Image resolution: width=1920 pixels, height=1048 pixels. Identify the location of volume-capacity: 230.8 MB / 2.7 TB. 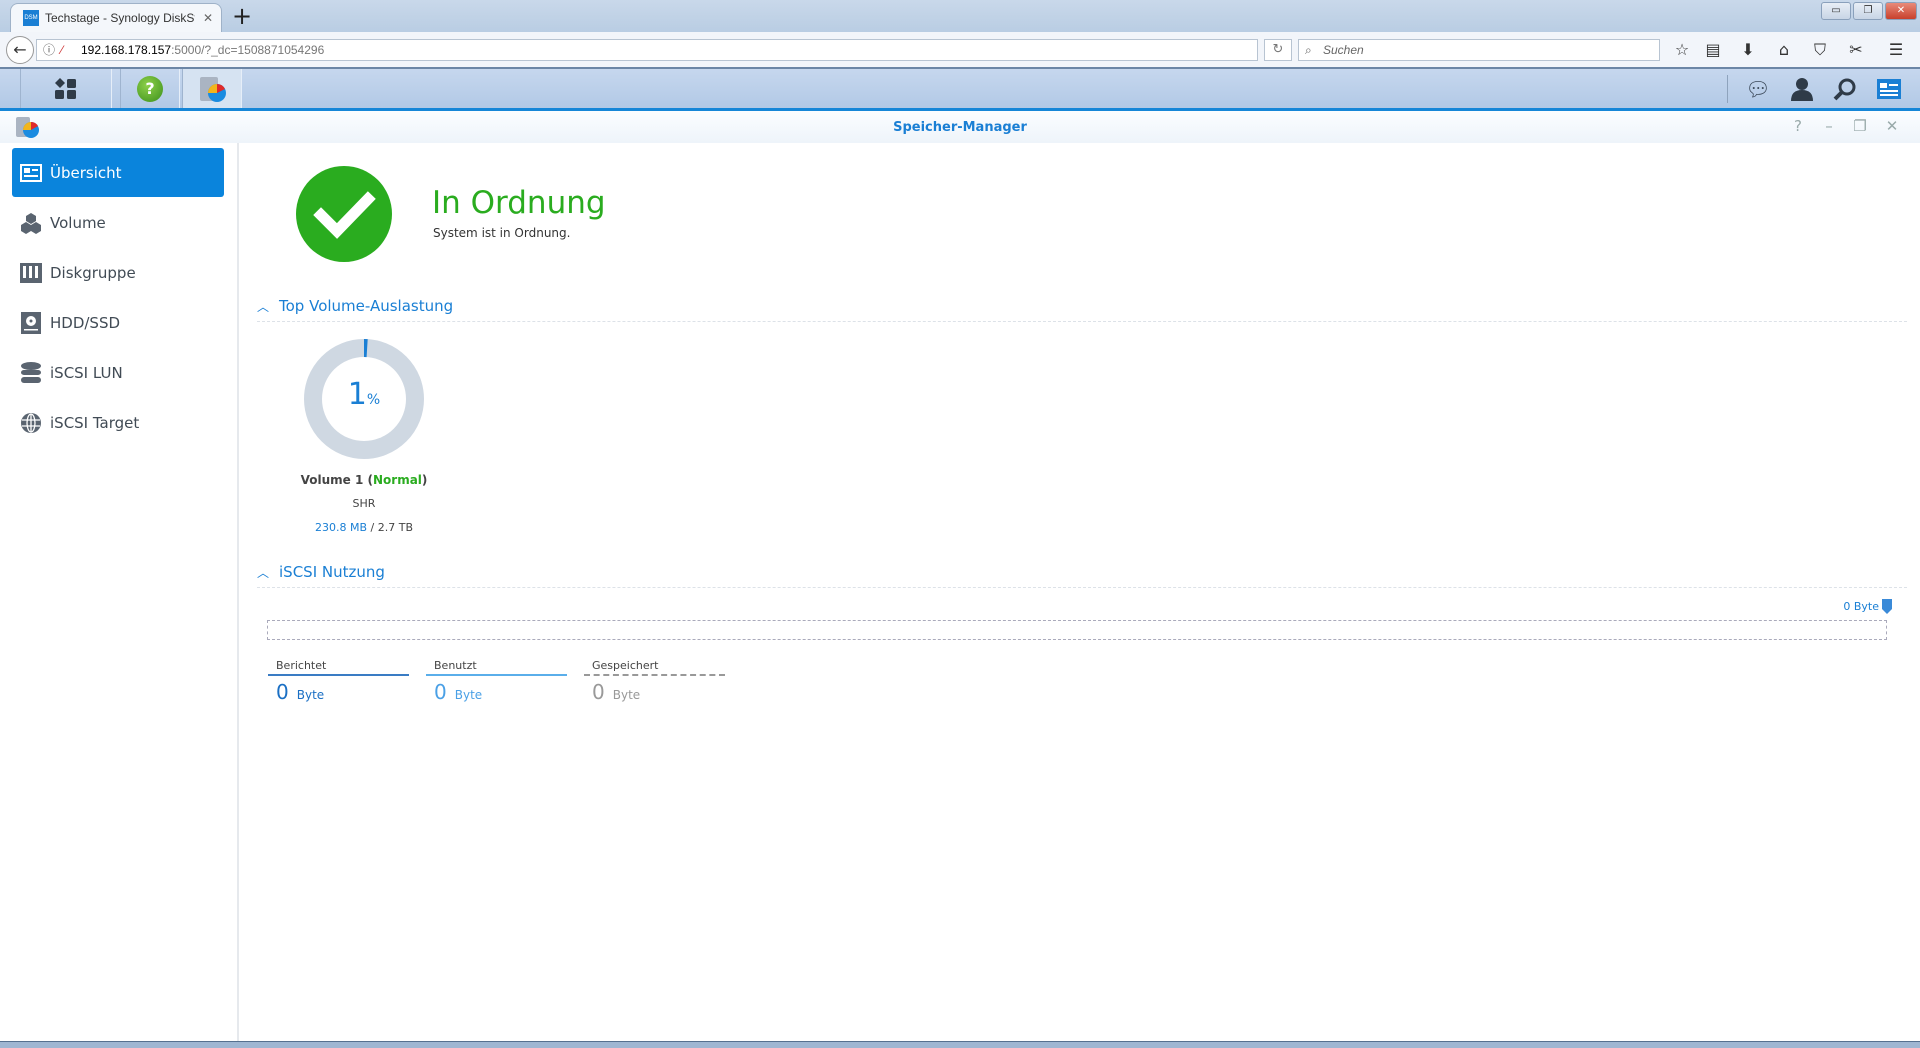
(364, 527).